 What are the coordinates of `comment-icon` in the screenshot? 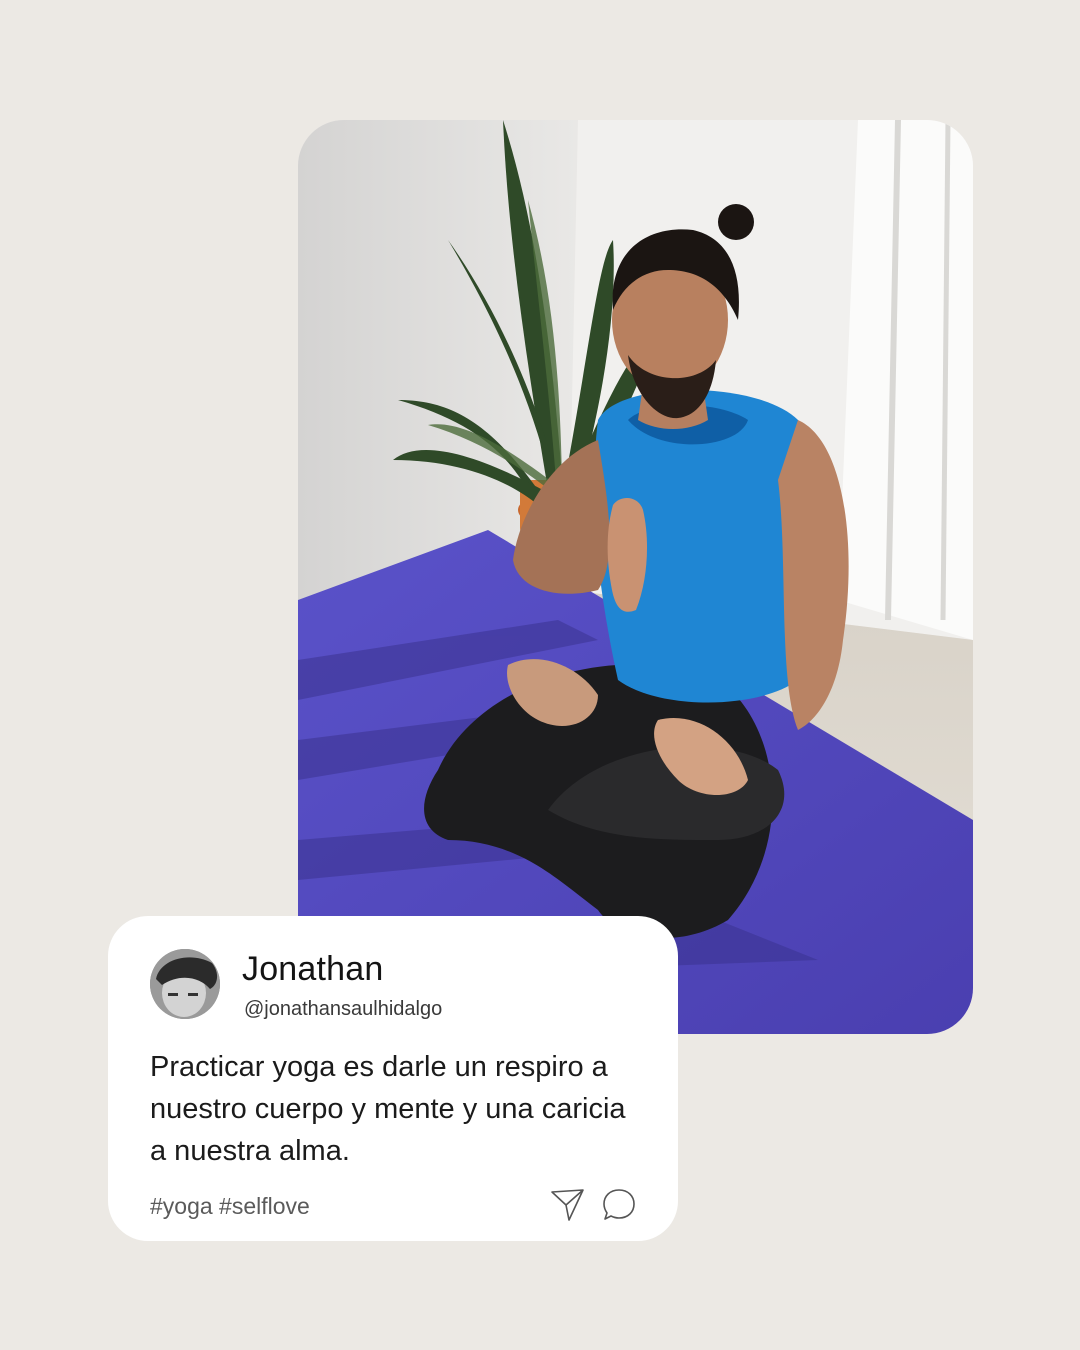 It's located at (619, 1204).